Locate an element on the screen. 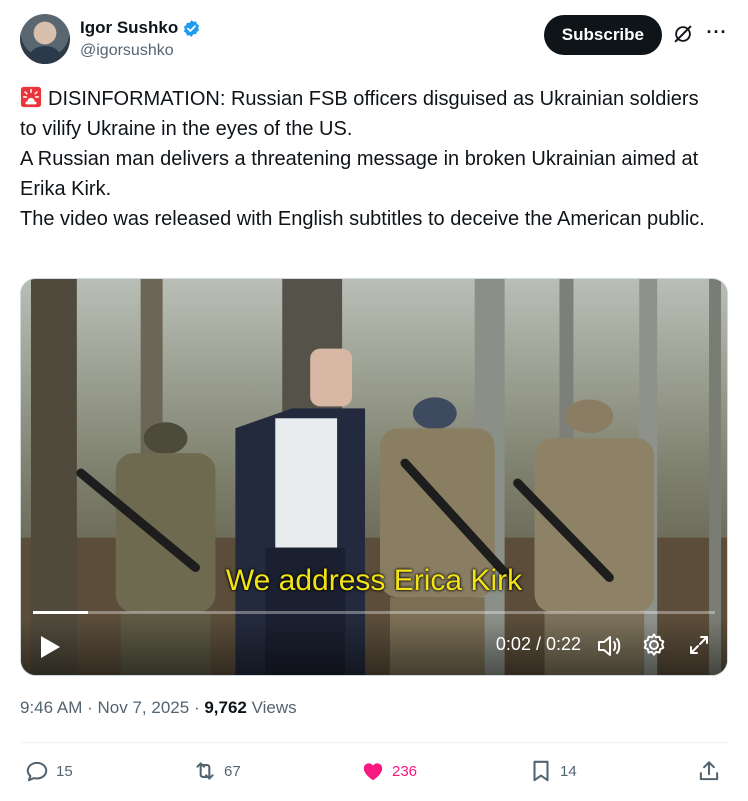 This screenshot has width=748, height=801. more-options-icon: ··· is located at coordinates (717, 33).